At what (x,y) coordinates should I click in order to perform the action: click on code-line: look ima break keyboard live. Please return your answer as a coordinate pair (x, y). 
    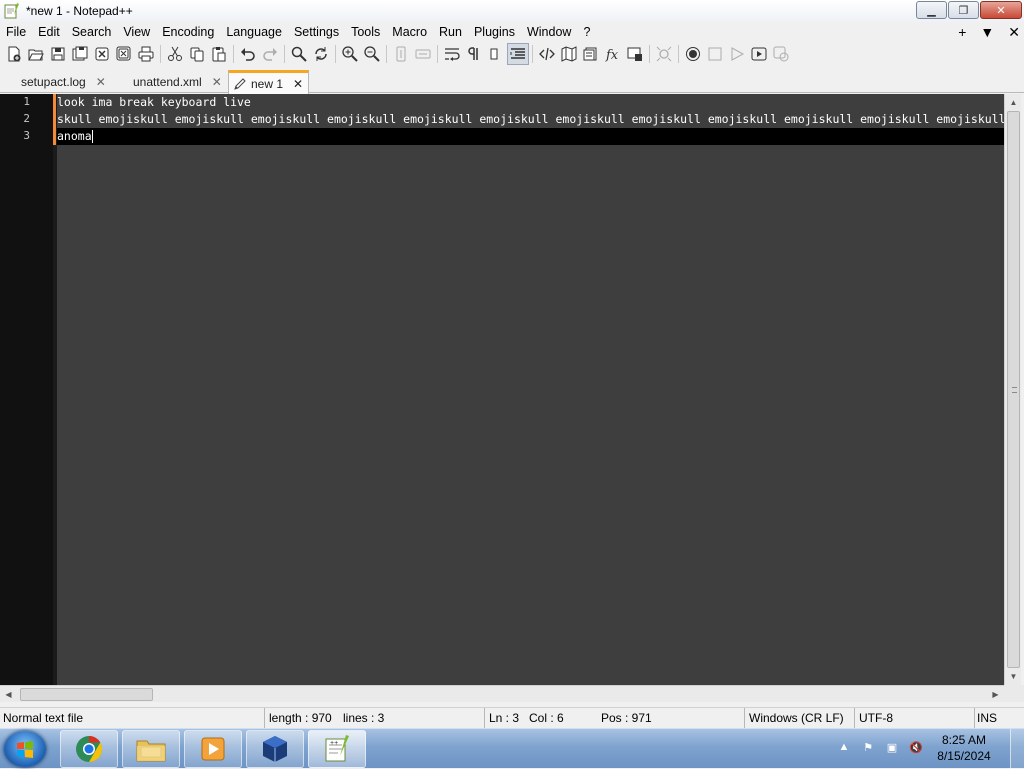
    Looking at the image, I should click on (530, 102).